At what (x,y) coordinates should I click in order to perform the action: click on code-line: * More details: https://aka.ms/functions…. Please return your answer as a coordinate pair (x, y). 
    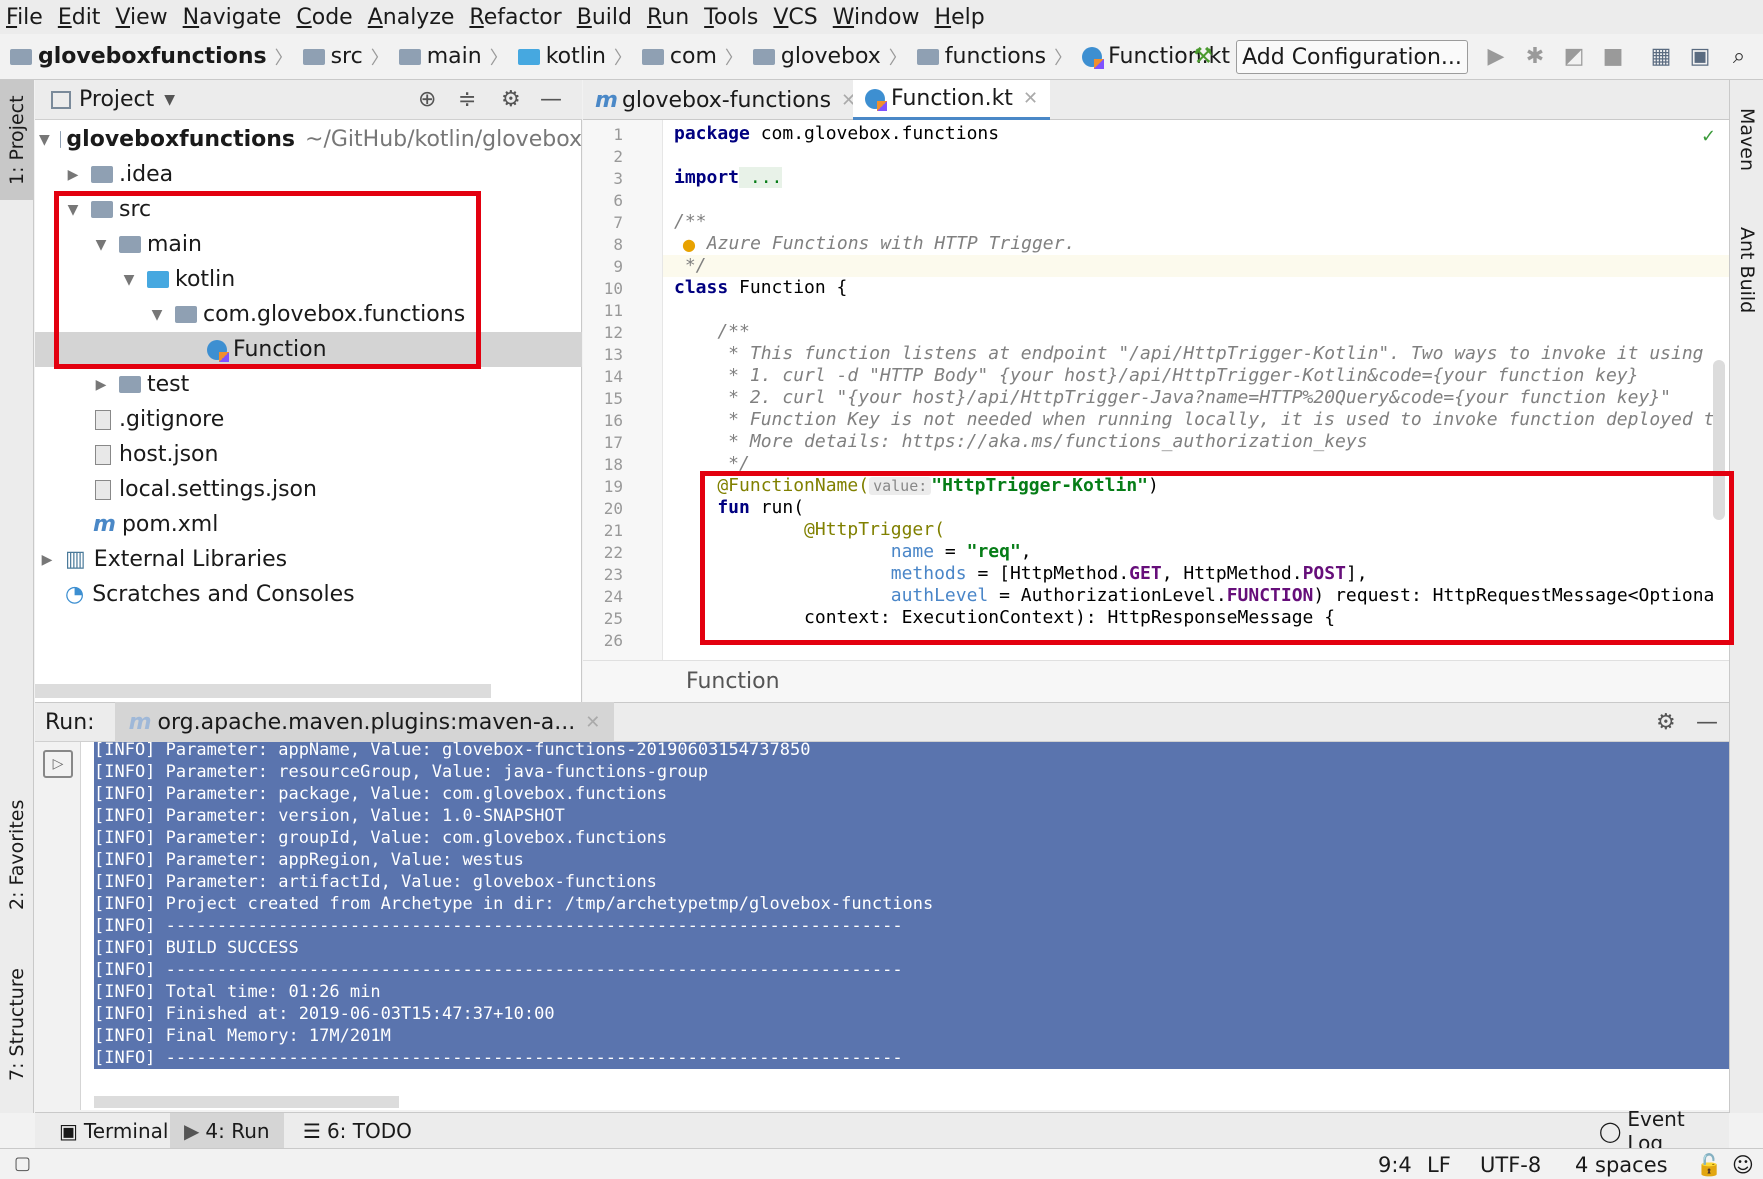
    Looking at the image, I should click on (1021, 441).